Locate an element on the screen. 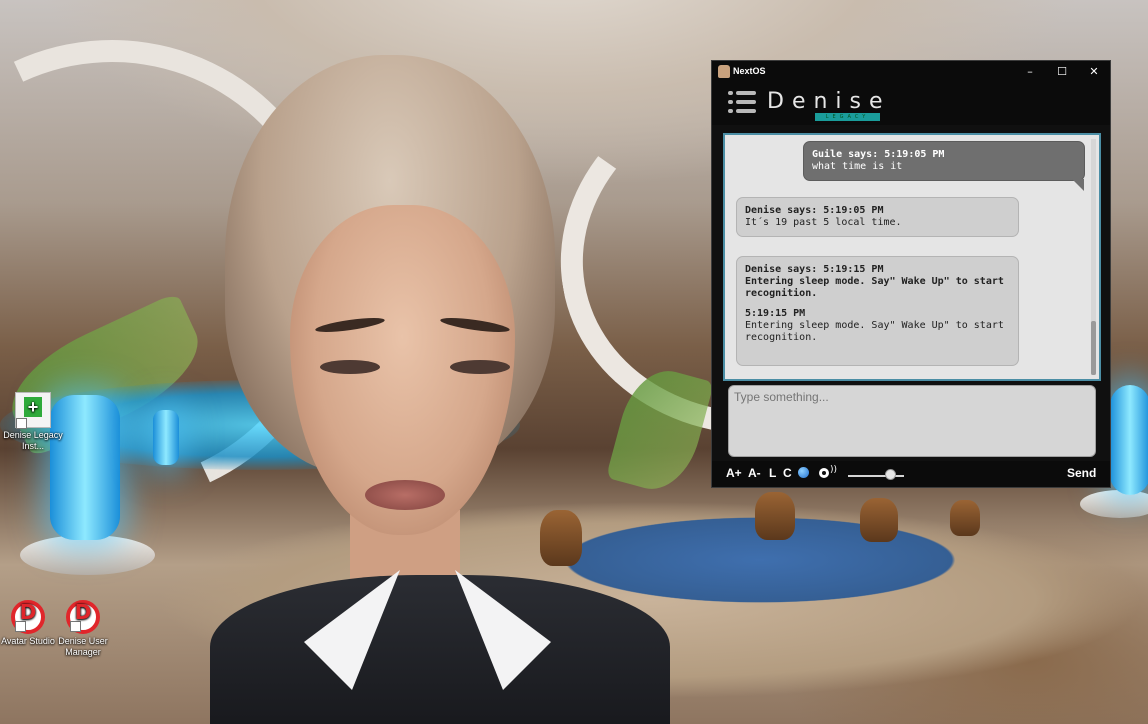  app-header: Denise LEGACY is located at coordinates (911, 104).